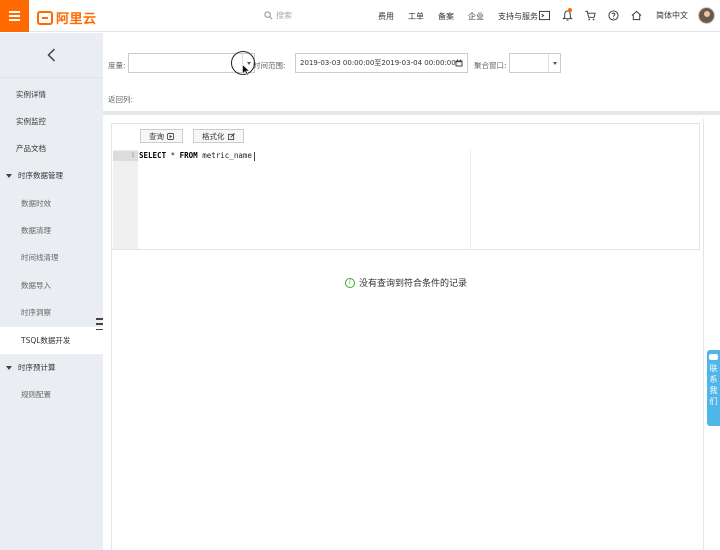  Describe the element at coordinates (173, 155) in the screenshot. I see `sql-star: *` at that location.